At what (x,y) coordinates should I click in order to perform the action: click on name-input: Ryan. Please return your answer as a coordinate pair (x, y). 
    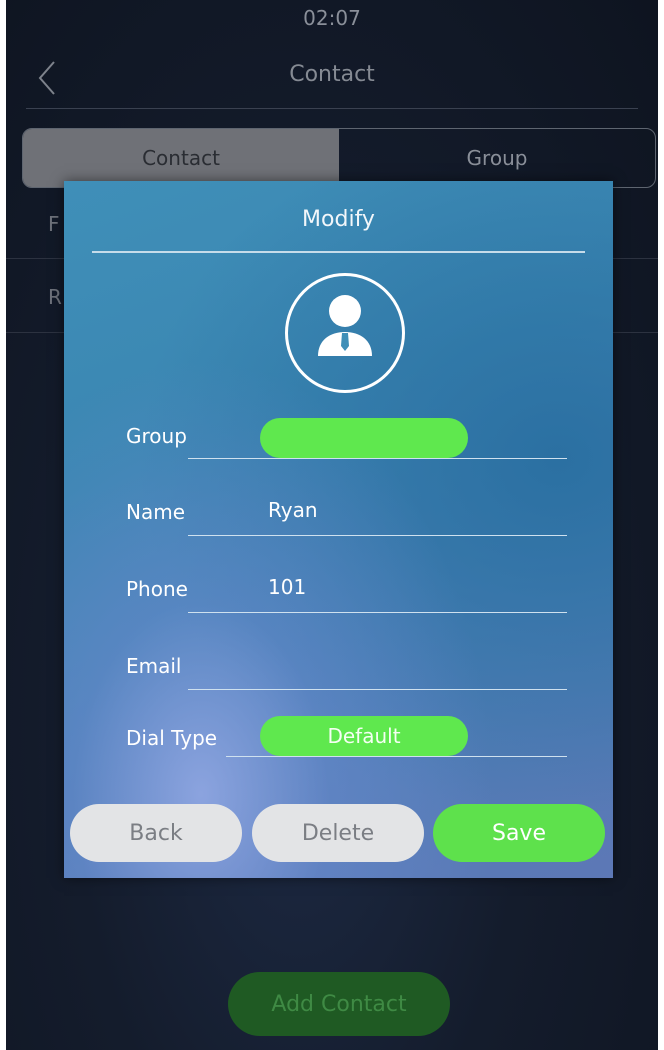
    Looking at the image, I should click on (293, 510).